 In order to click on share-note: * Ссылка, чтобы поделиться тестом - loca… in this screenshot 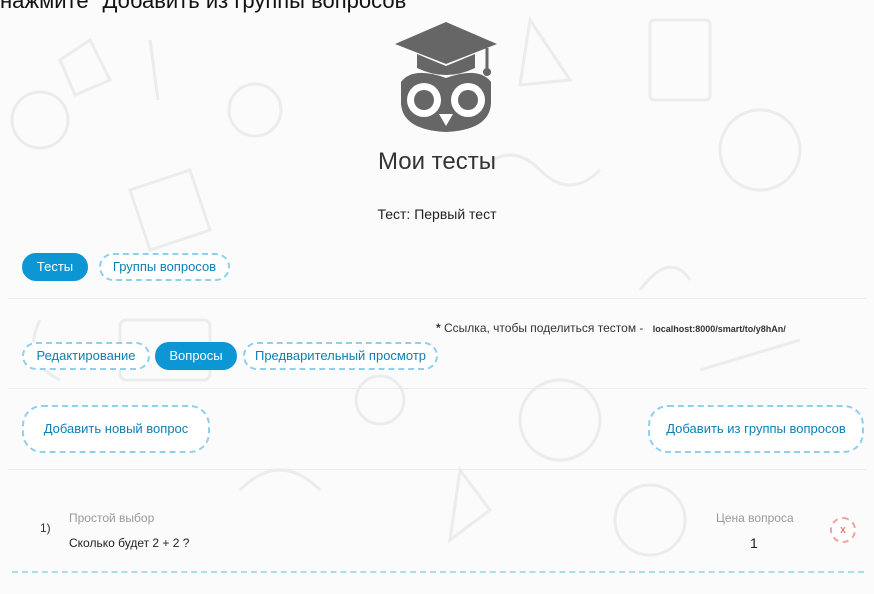, I will do `click(611, 328)`.